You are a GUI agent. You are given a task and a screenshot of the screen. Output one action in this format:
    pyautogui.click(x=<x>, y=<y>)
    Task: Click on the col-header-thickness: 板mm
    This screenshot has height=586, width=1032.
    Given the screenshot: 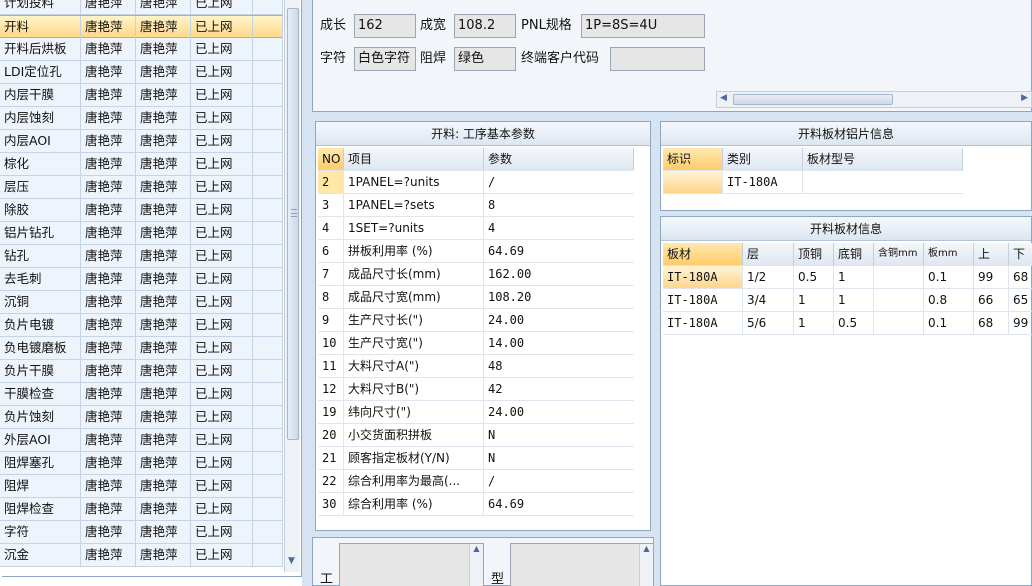 What is the action you would take?
    pyautogui.click(x=949, y=254)
    